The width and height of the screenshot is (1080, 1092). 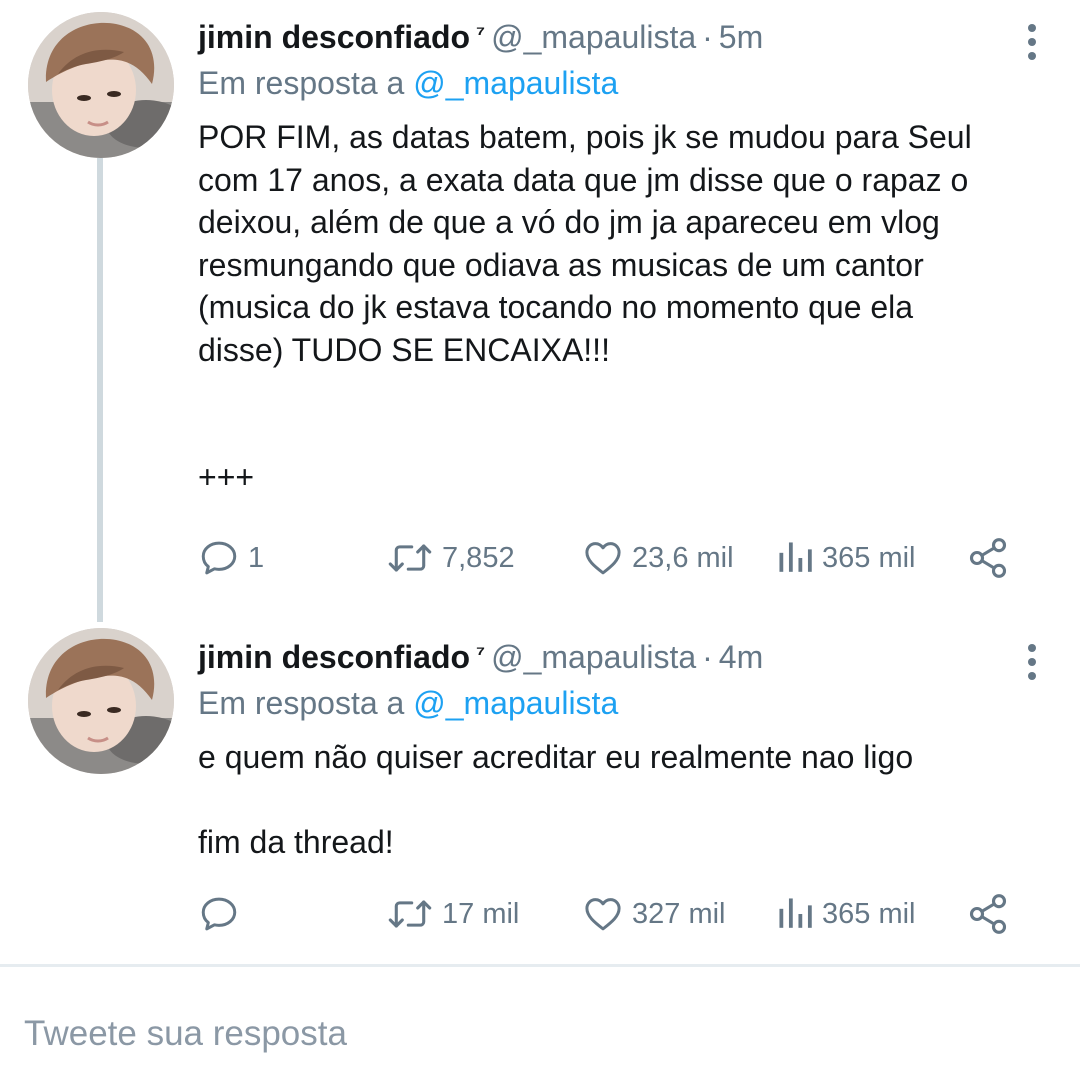 I want to click on reply-count: 1, so click(x=256, y=557).